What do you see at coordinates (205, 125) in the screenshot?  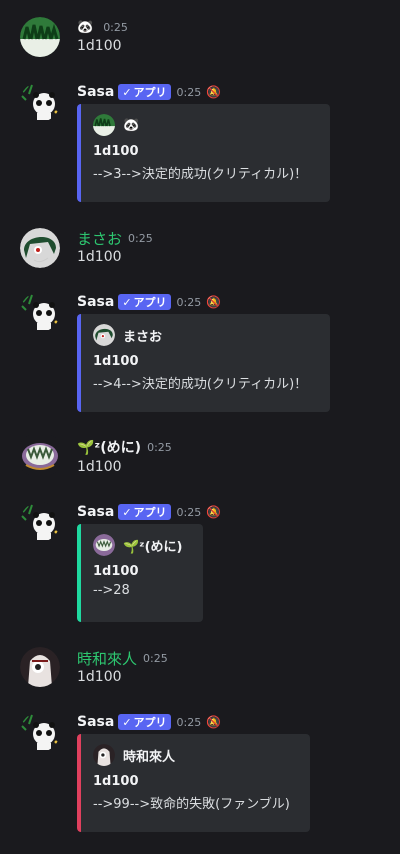 I see `embed-author: 🐼` at bounding box center [205, 125].